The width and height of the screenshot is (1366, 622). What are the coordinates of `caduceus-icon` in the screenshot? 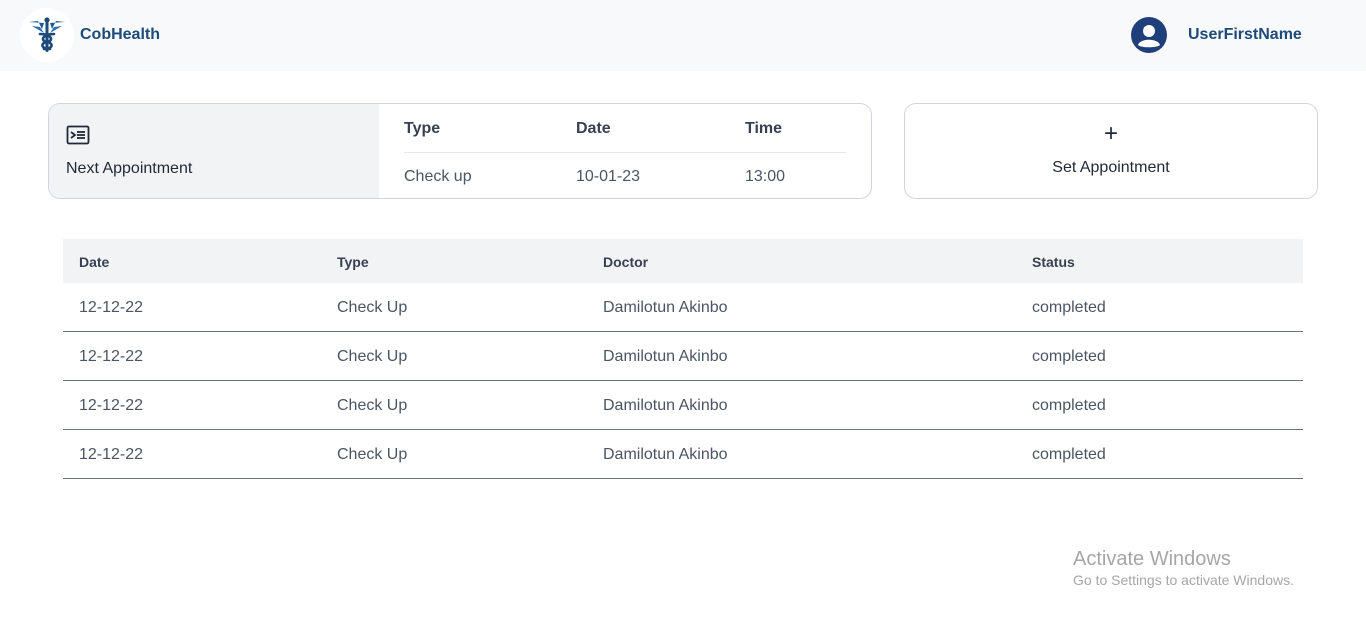 It's located at (47, 34).